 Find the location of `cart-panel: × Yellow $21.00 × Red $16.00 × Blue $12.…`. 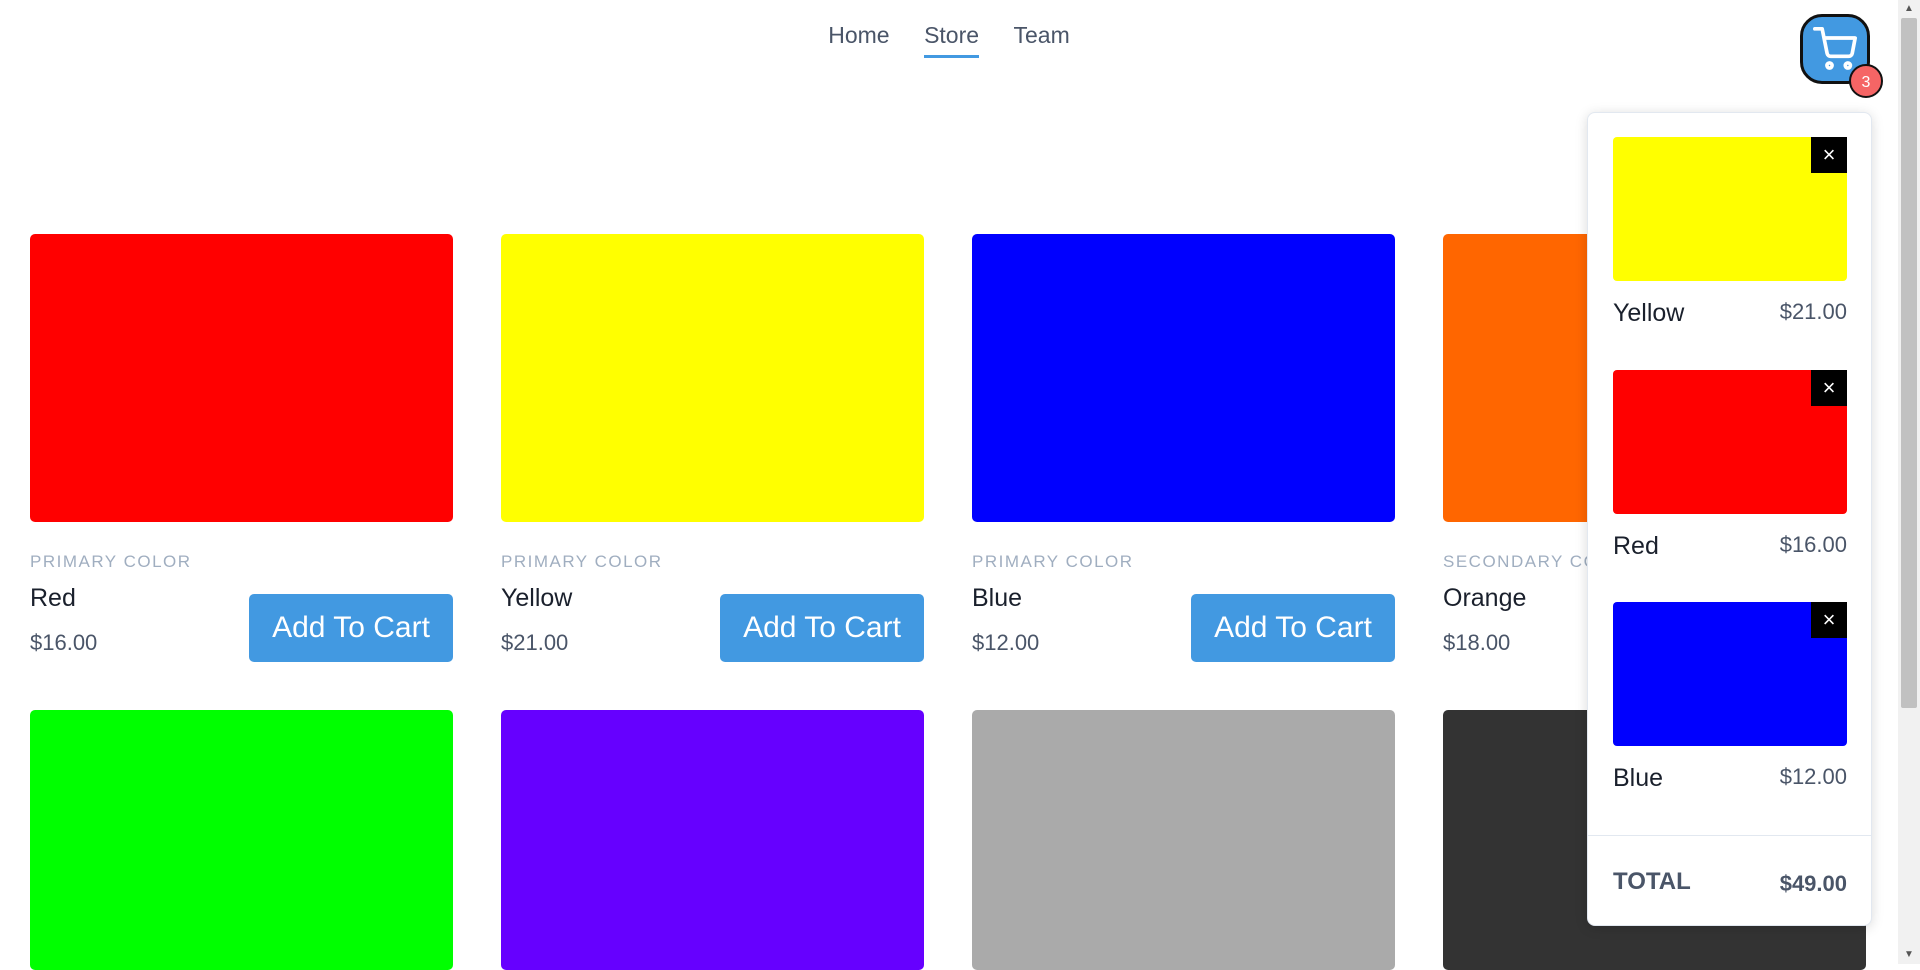

cart-panel: × Yellow $21.00 × Red $16.00 × Blue $12.… is located at coordinates (1729, 519).